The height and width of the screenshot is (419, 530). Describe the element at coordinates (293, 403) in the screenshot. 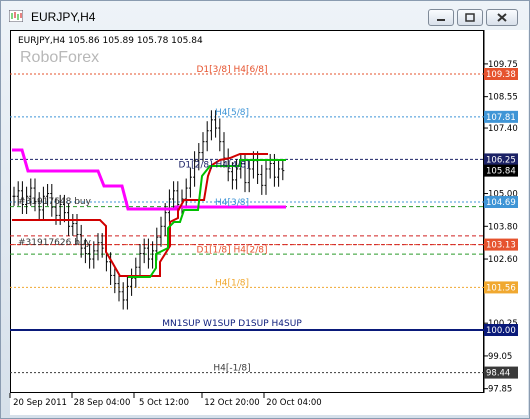

I see `time-tick-label: 20 Oct 04:00` at that location.